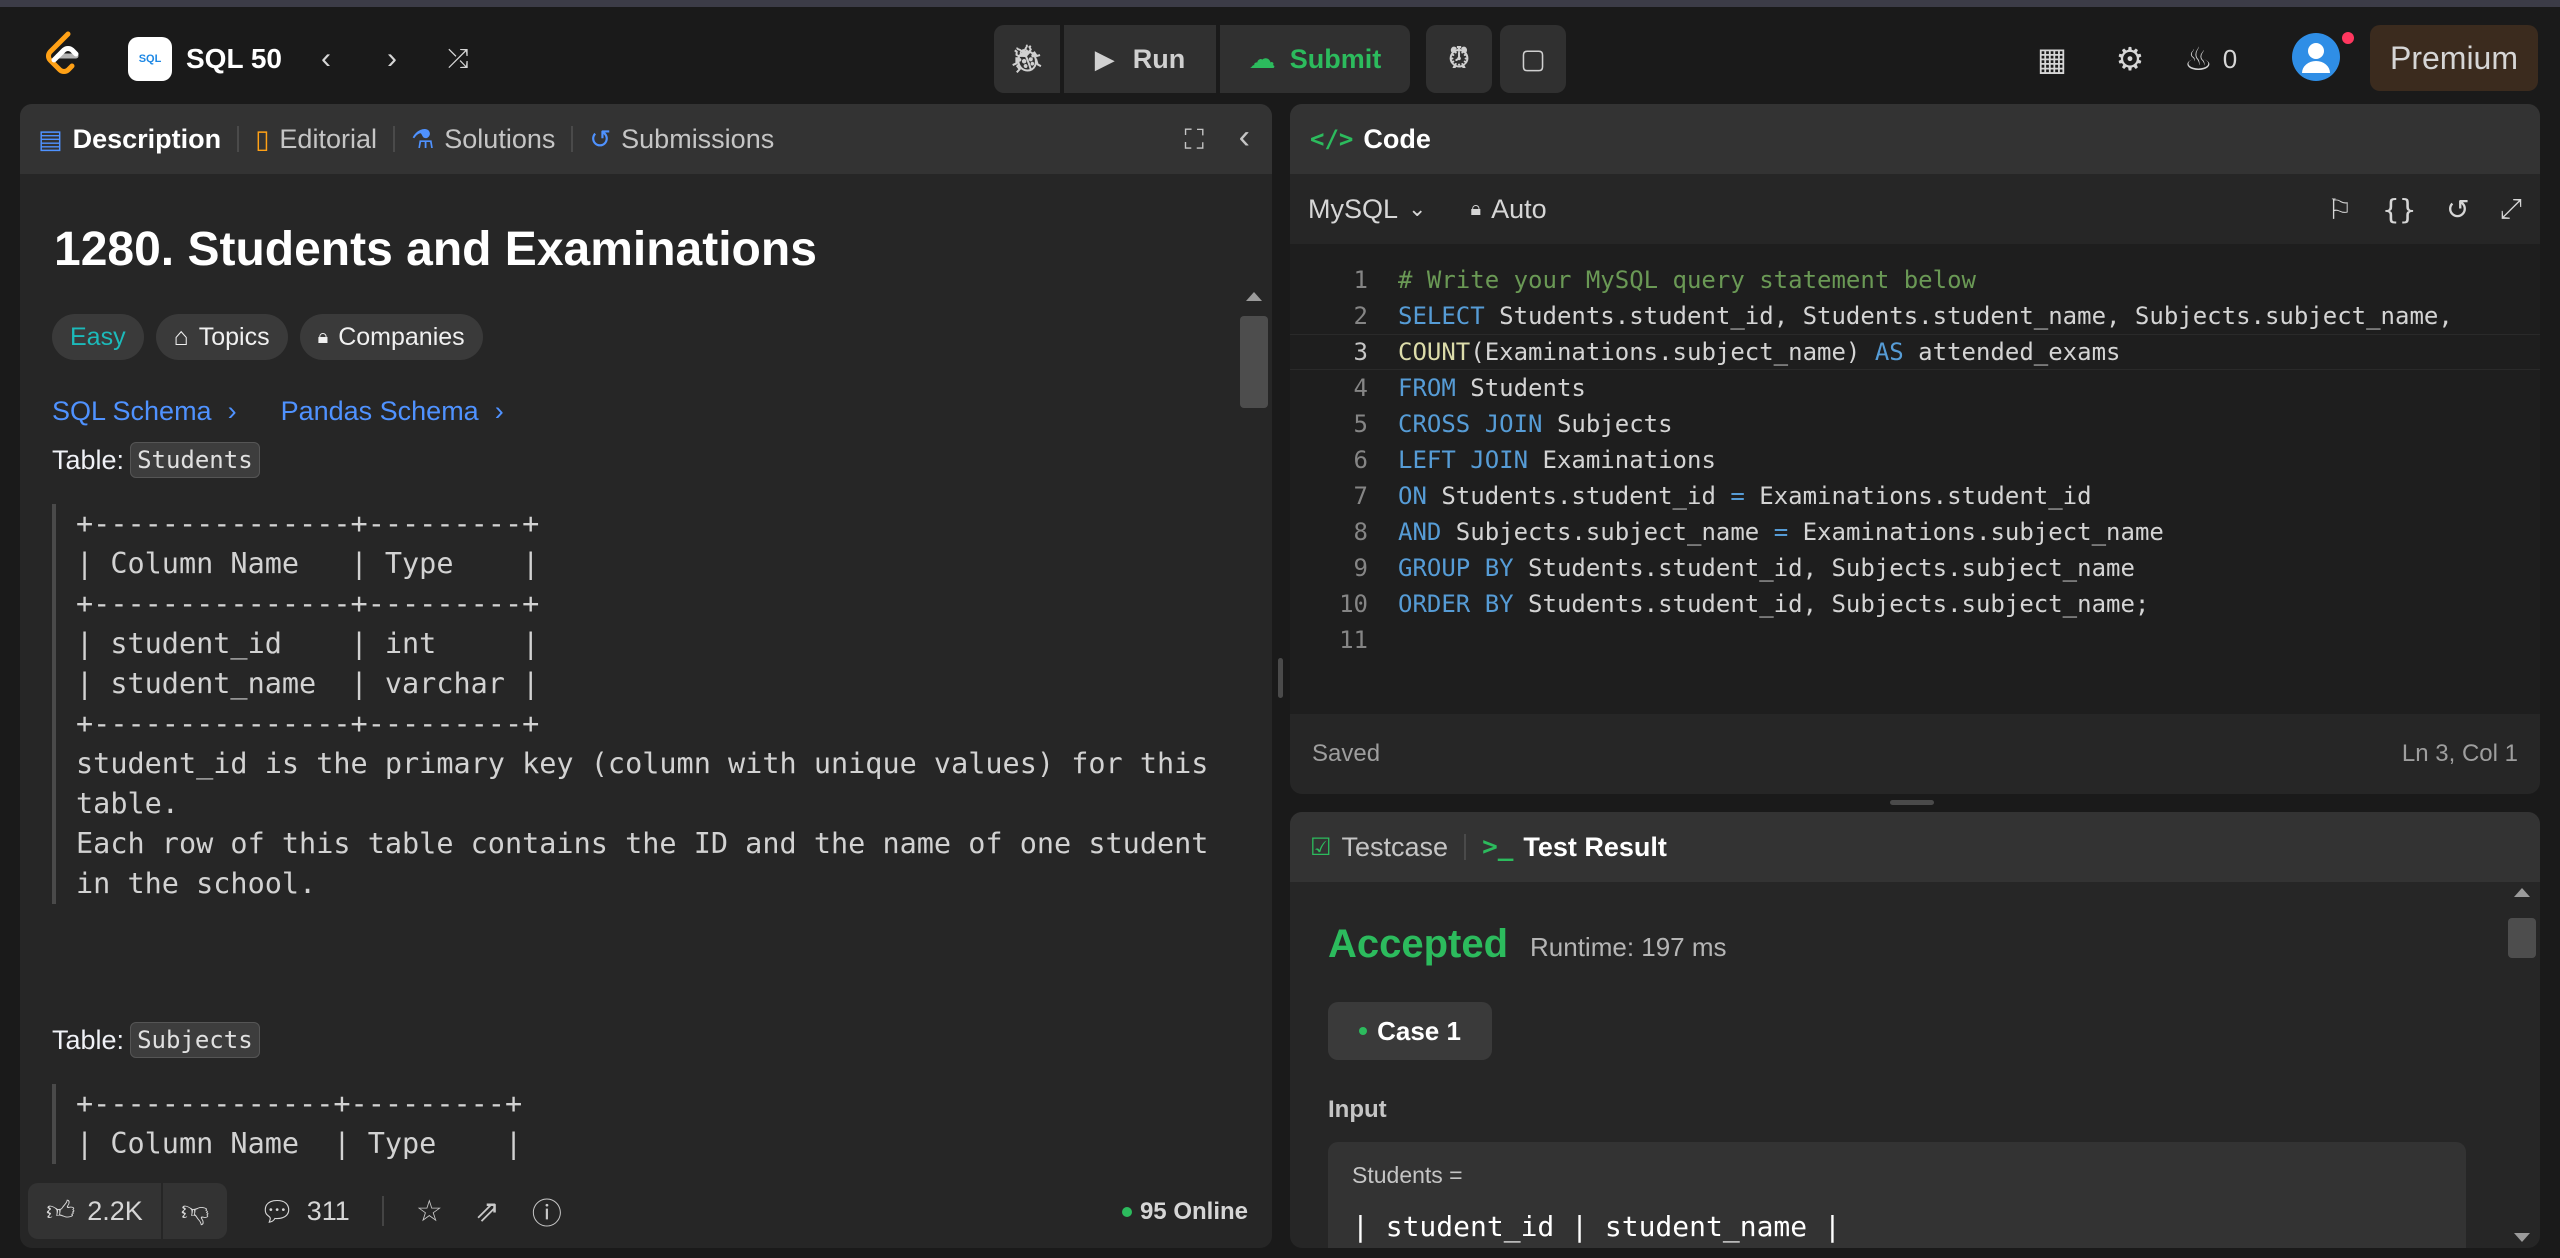  Describe the element at coordinates (1912, 802) in the screenshot. I see `horizontal-resize-handle` at that location.